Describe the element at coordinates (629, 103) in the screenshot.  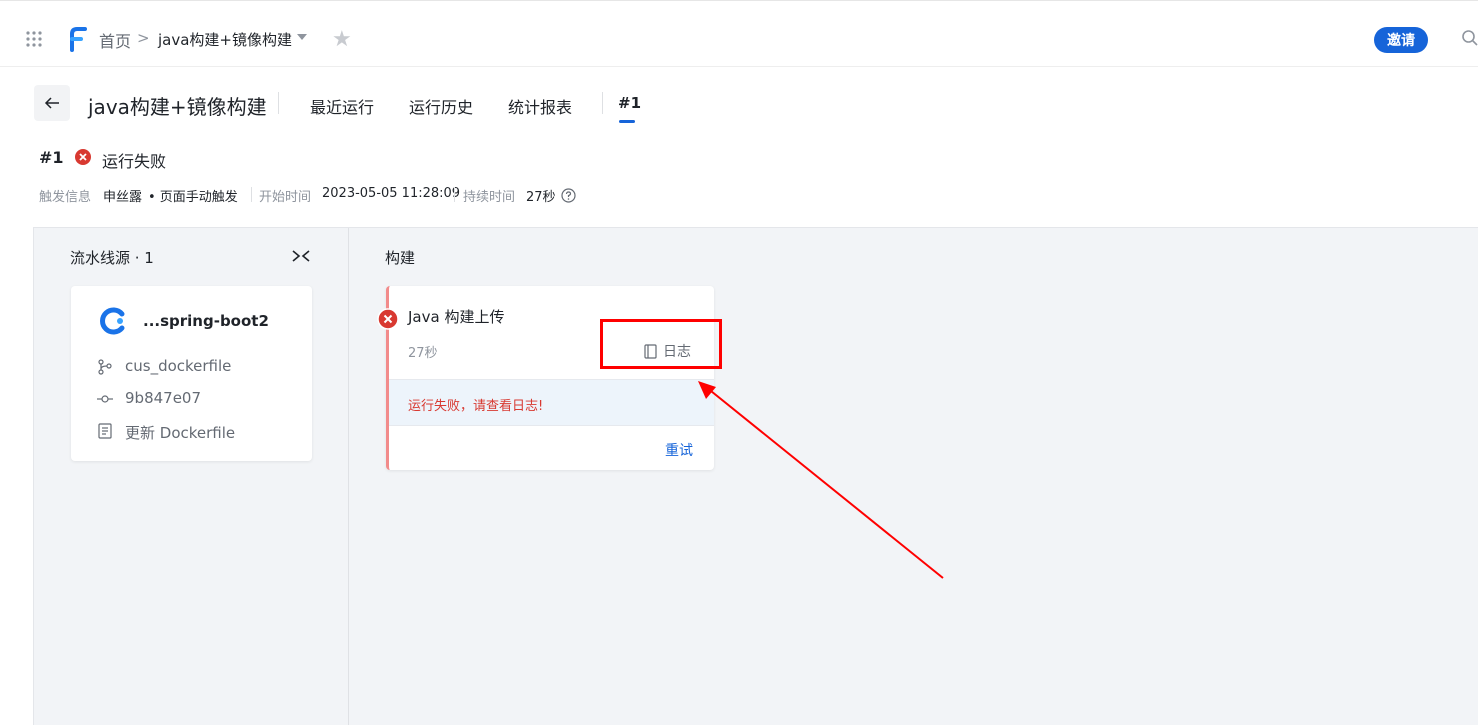
I see `tab-run-1: #1` at that location.